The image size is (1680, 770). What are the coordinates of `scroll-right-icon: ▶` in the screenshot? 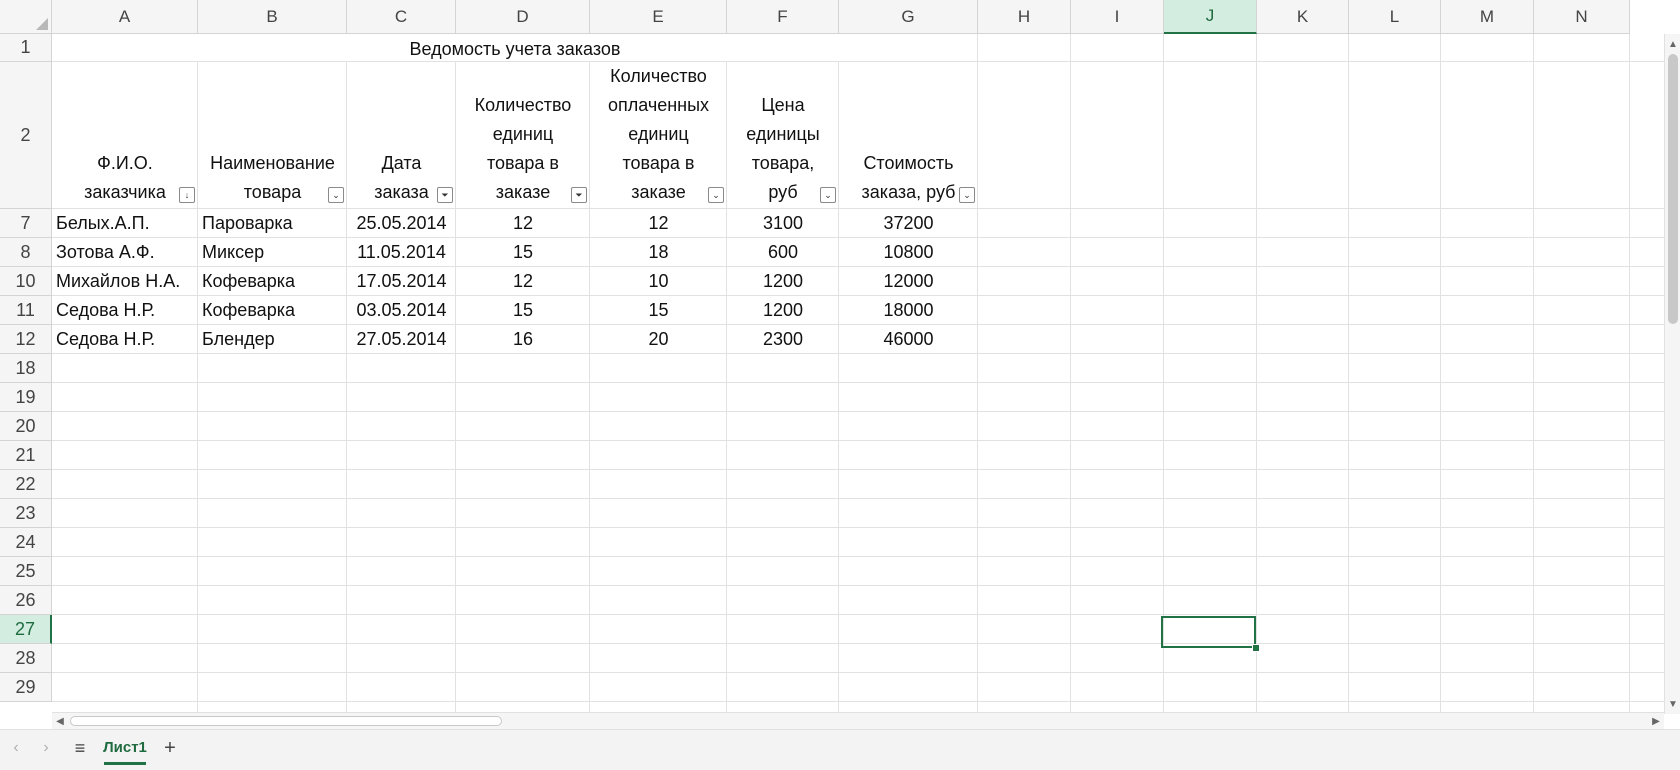 It's located at (1656, 721).